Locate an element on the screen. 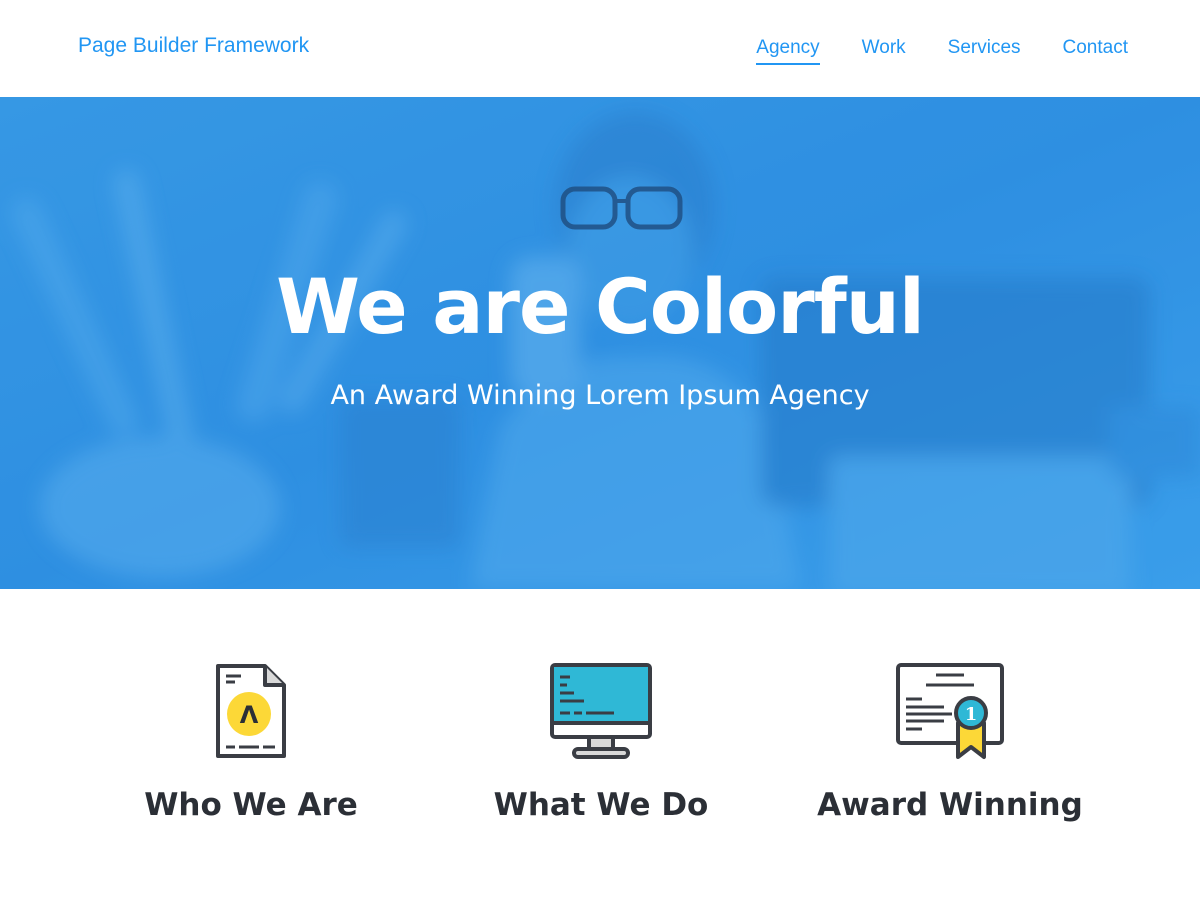 This screenshot has height=900, width=1200. nav-item-contact: Contact is located at coordinates (1095, 51).